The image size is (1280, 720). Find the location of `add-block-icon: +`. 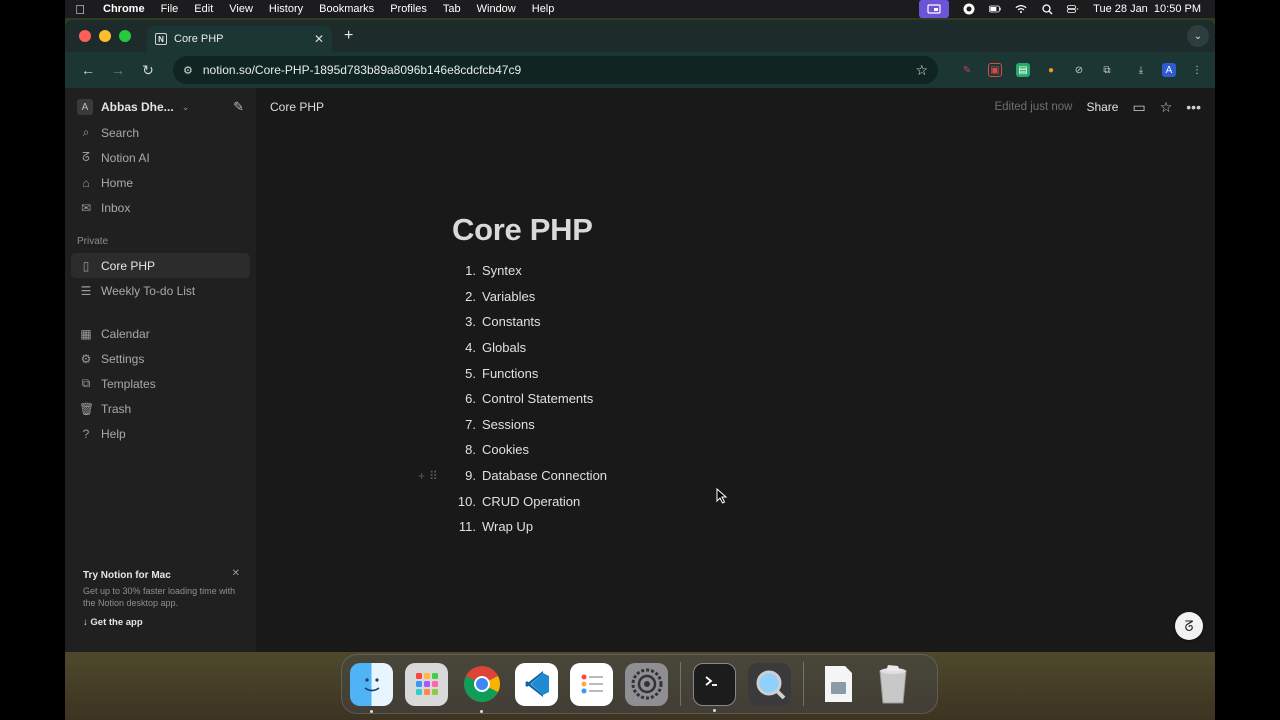

add-block-icon: + is located at coordinates (423, 476).